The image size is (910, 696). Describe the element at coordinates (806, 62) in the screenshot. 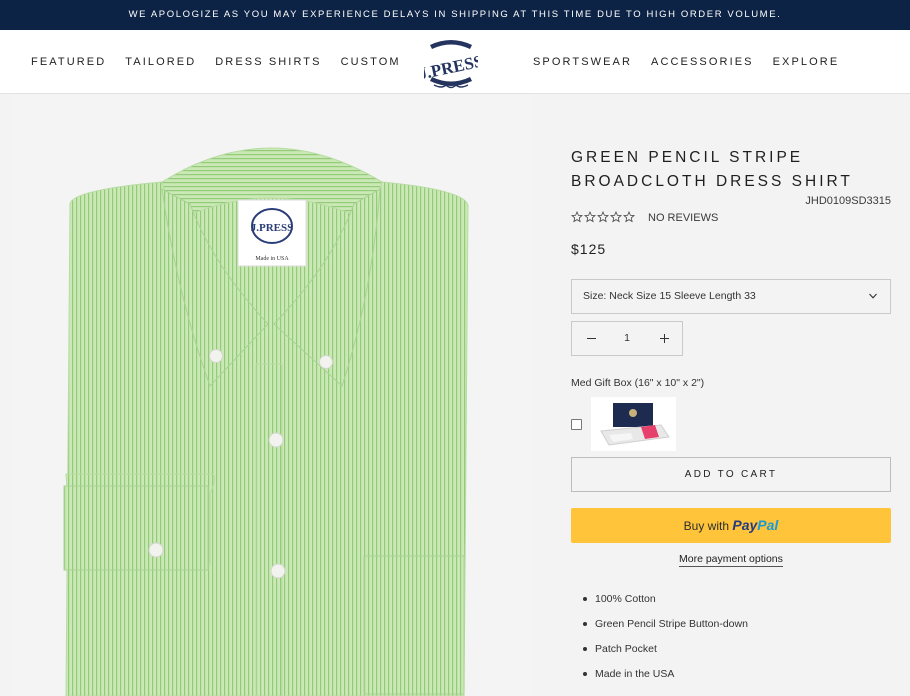

I see `nav-item-explore: EXPLORE` at that location.